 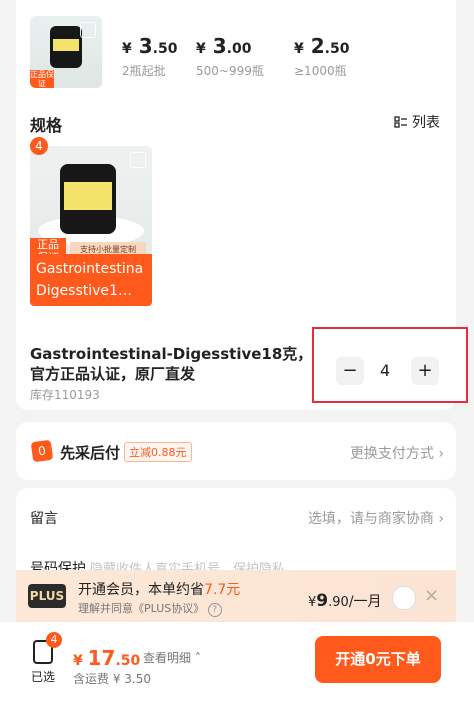 What do you see at coordinates (417, 122) in the screenshot?
I see `list-view-toggle: 列表` at bounding box center [417, 122].